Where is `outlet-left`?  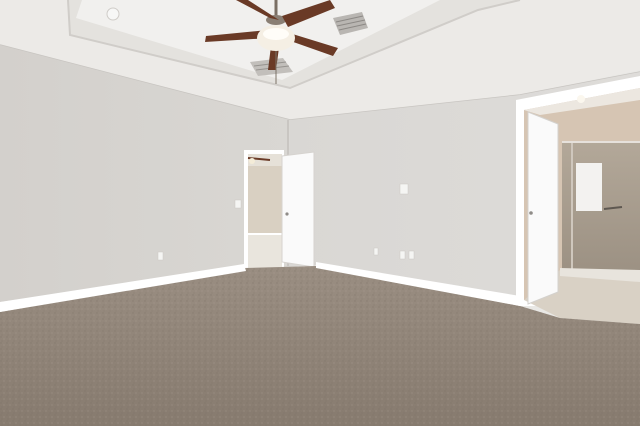 outlet-left is located at coordinates (160, 256).